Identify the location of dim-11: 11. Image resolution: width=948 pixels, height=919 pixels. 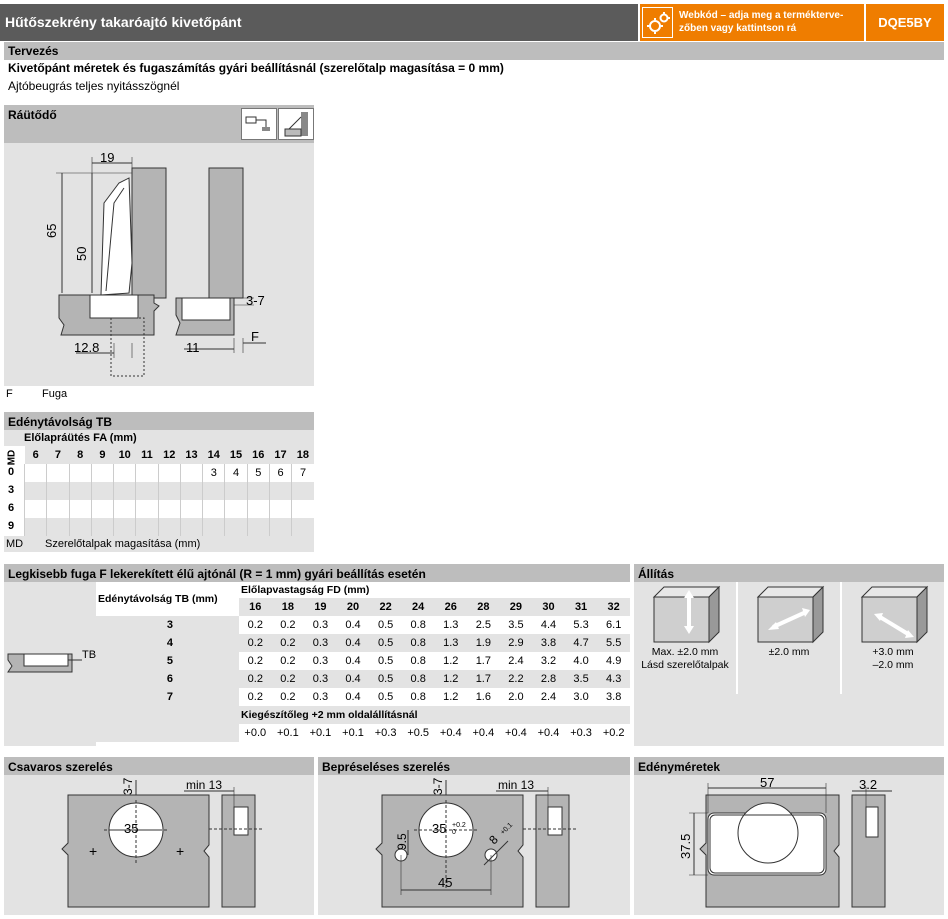
(193, 347).